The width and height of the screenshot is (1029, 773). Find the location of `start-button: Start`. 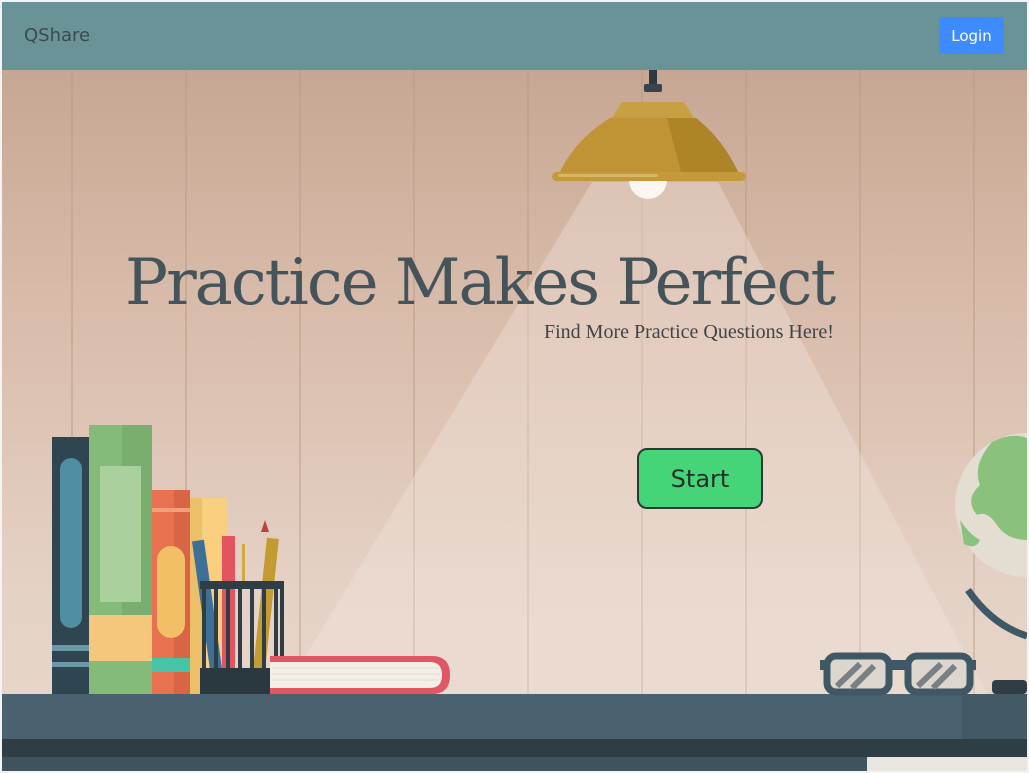

start-button: Start is located at coordinates (700, 478).